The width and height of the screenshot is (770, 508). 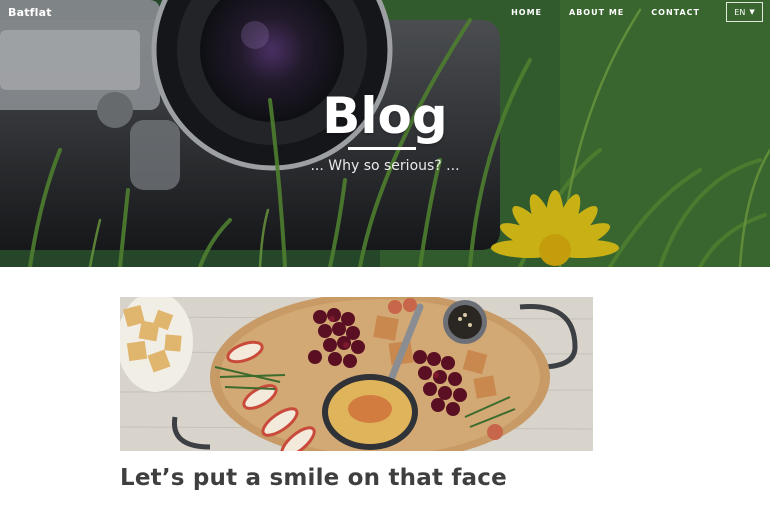 What do you see at coordinates (30, 12) in the screenshot?
I see `site-brand-logo: Batflat` at bounding box center [30, 12].